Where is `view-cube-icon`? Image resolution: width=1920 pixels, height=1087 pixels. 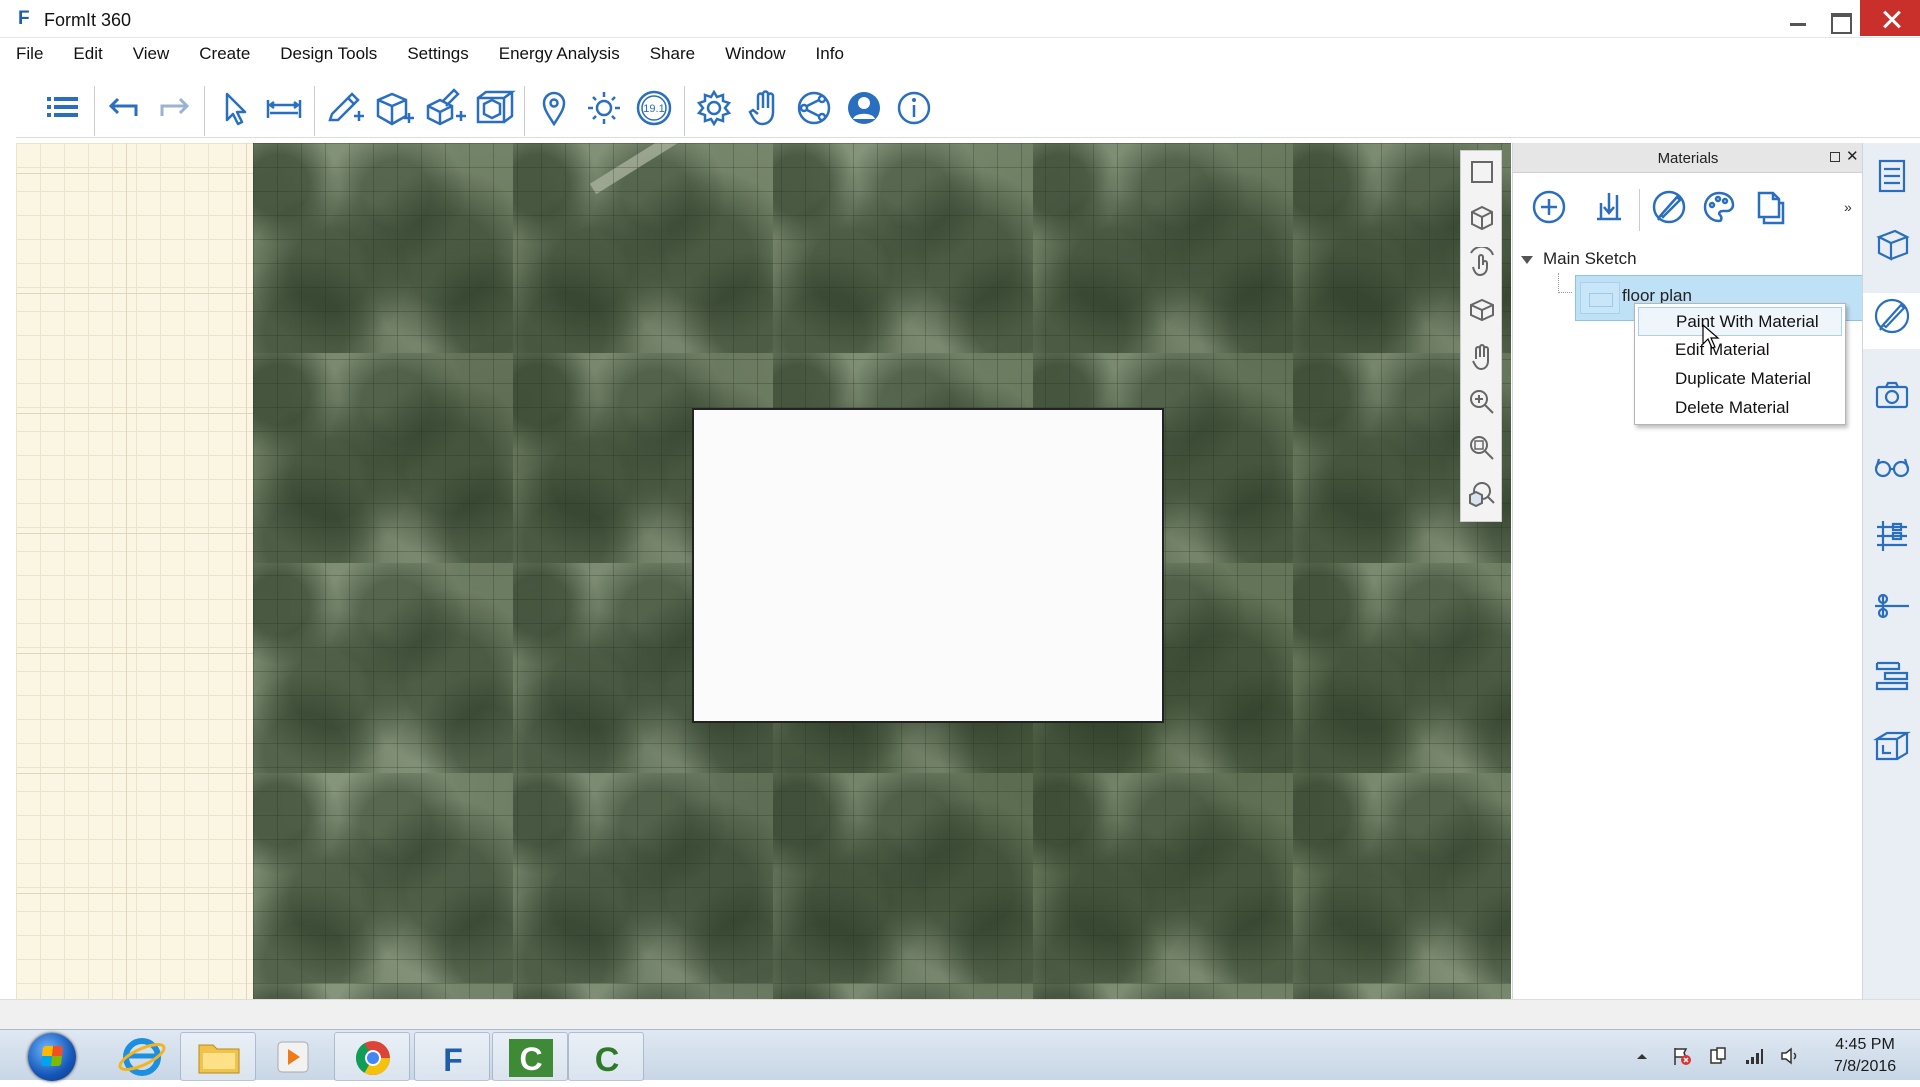 view-cube-icon is located at coordinates (1482, 218).